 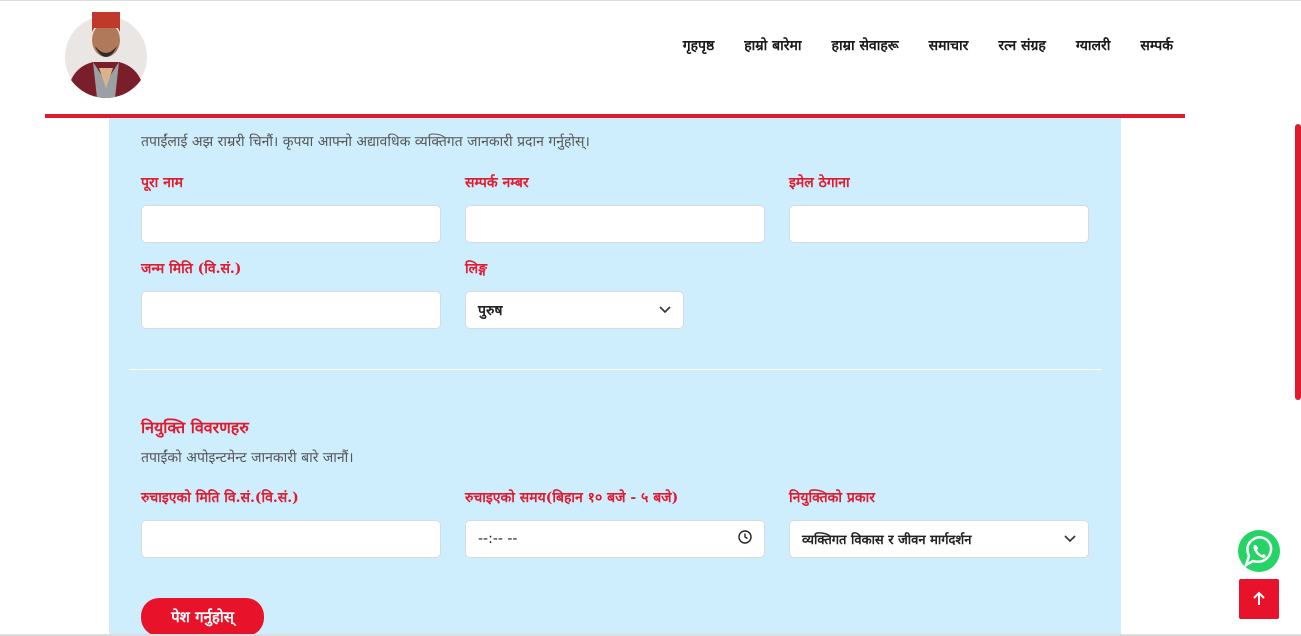 I want to click on preferred-time-input: --:-- --, so click(x=615, y=539).